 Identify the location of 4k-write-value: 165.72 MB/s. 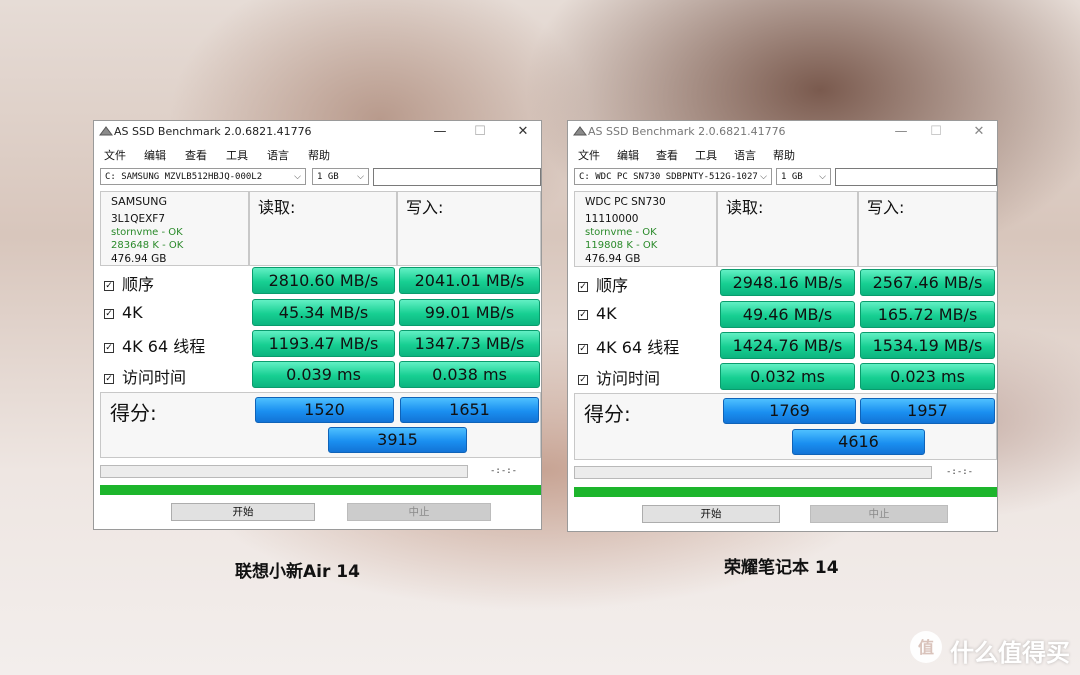
(927, 314).